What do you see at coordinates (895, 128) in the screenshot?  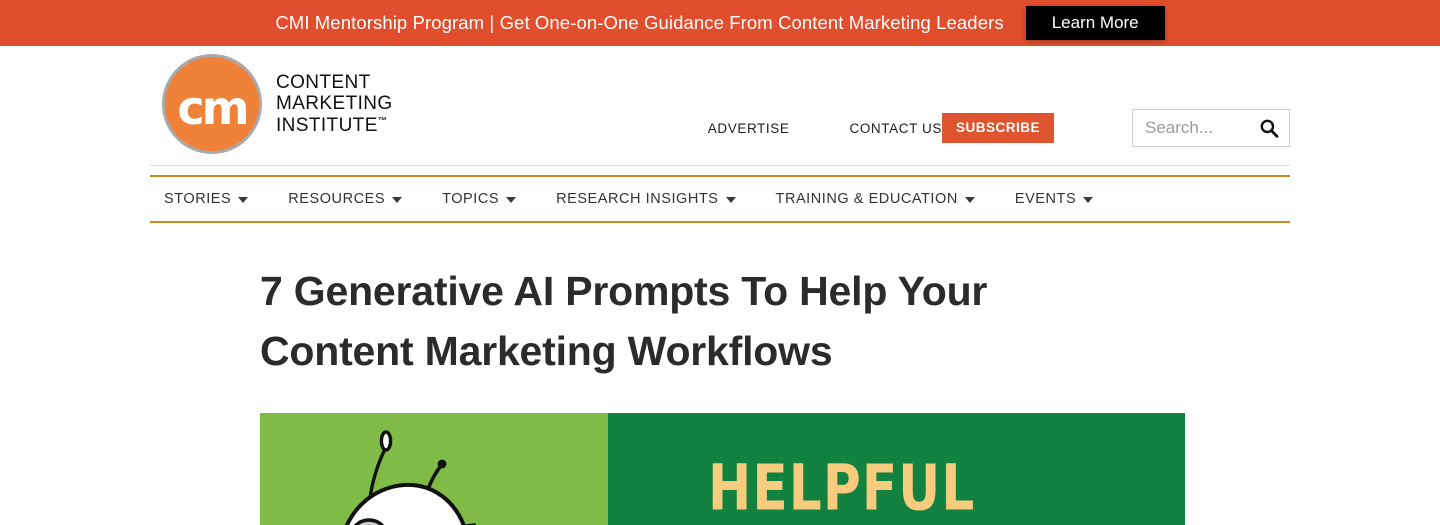 I see `utility-link-contact-us: CONTACT US` at bounding box center [895, 128].